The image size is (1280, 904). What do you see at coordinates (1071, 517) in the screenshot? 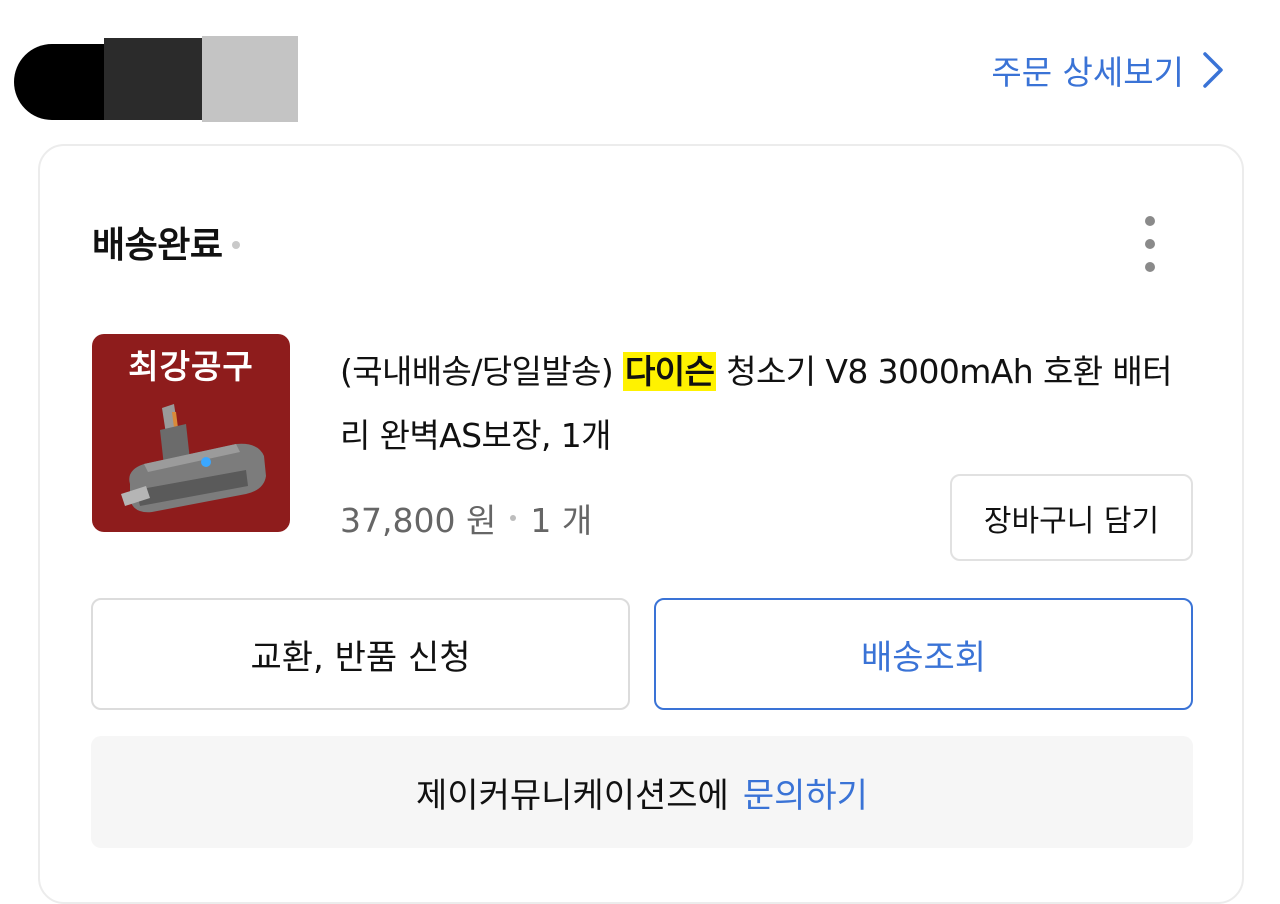
I see `add-to-cart-button: 장바구니 담기` at bounding box center [1071, 517].